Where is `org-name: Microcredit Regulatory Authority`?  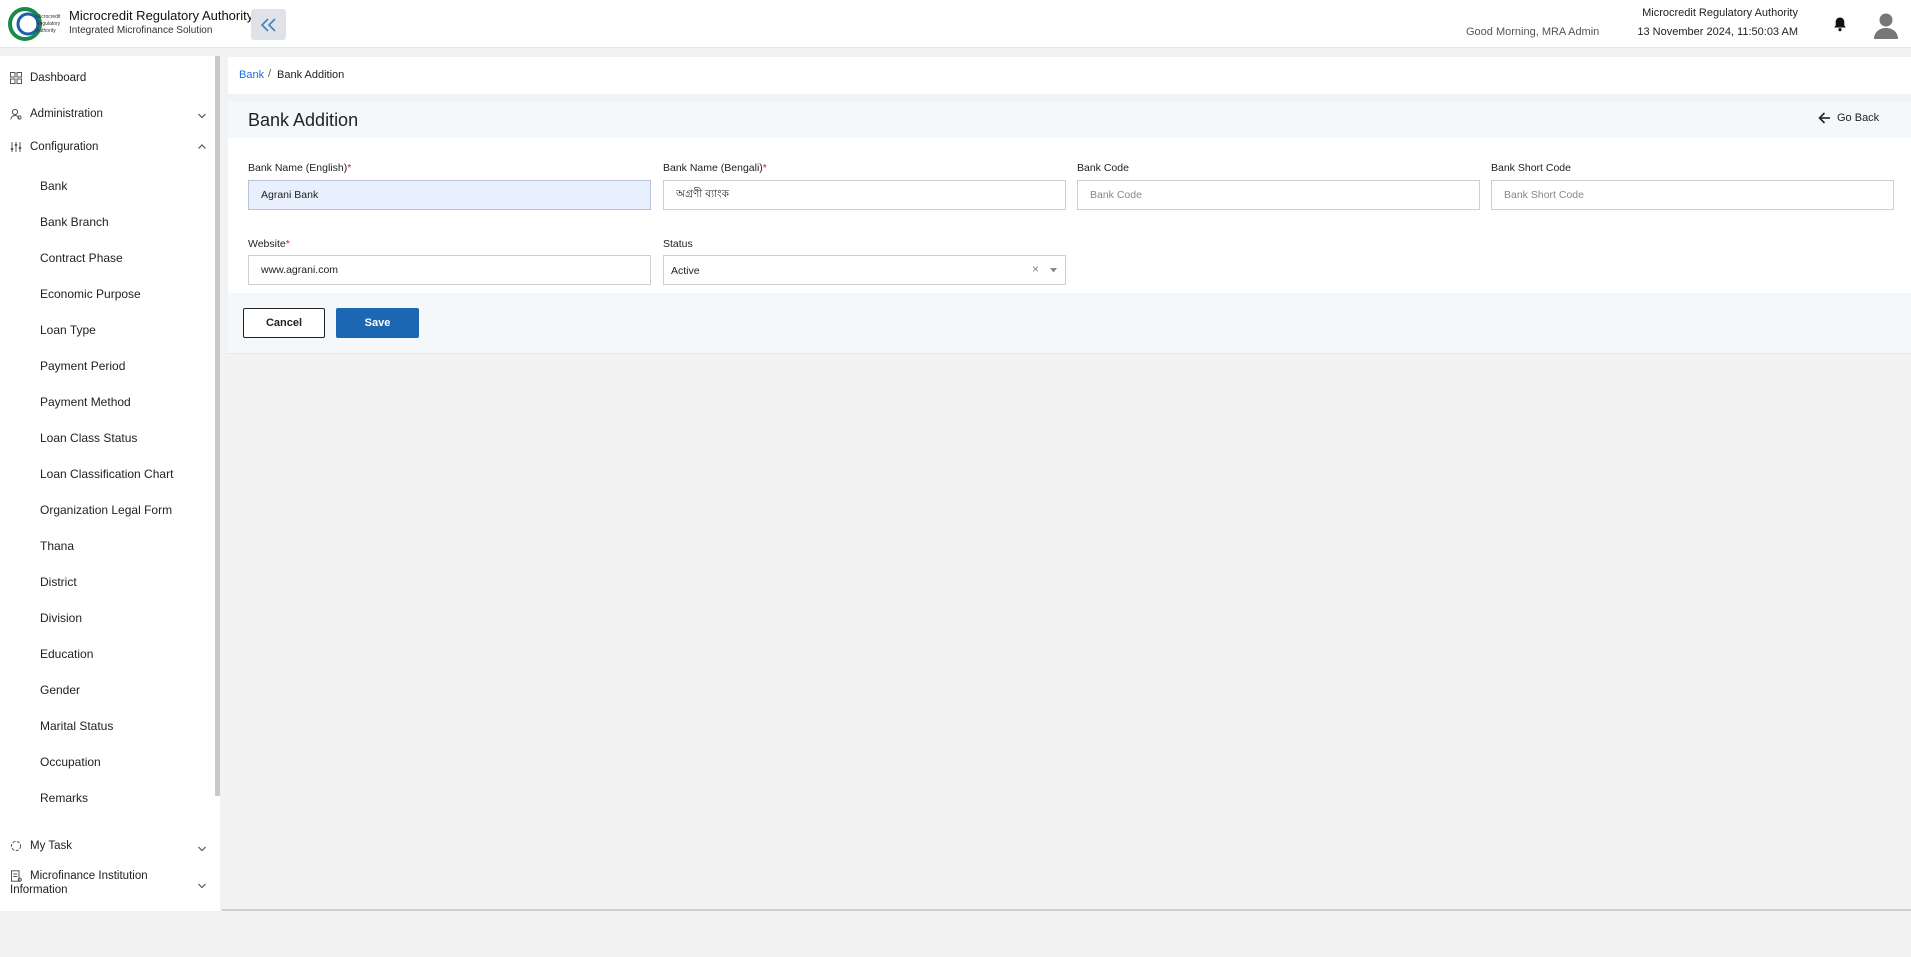
org-name: Microcredit Regulatory Authority is located at coordinates (1720, 13).